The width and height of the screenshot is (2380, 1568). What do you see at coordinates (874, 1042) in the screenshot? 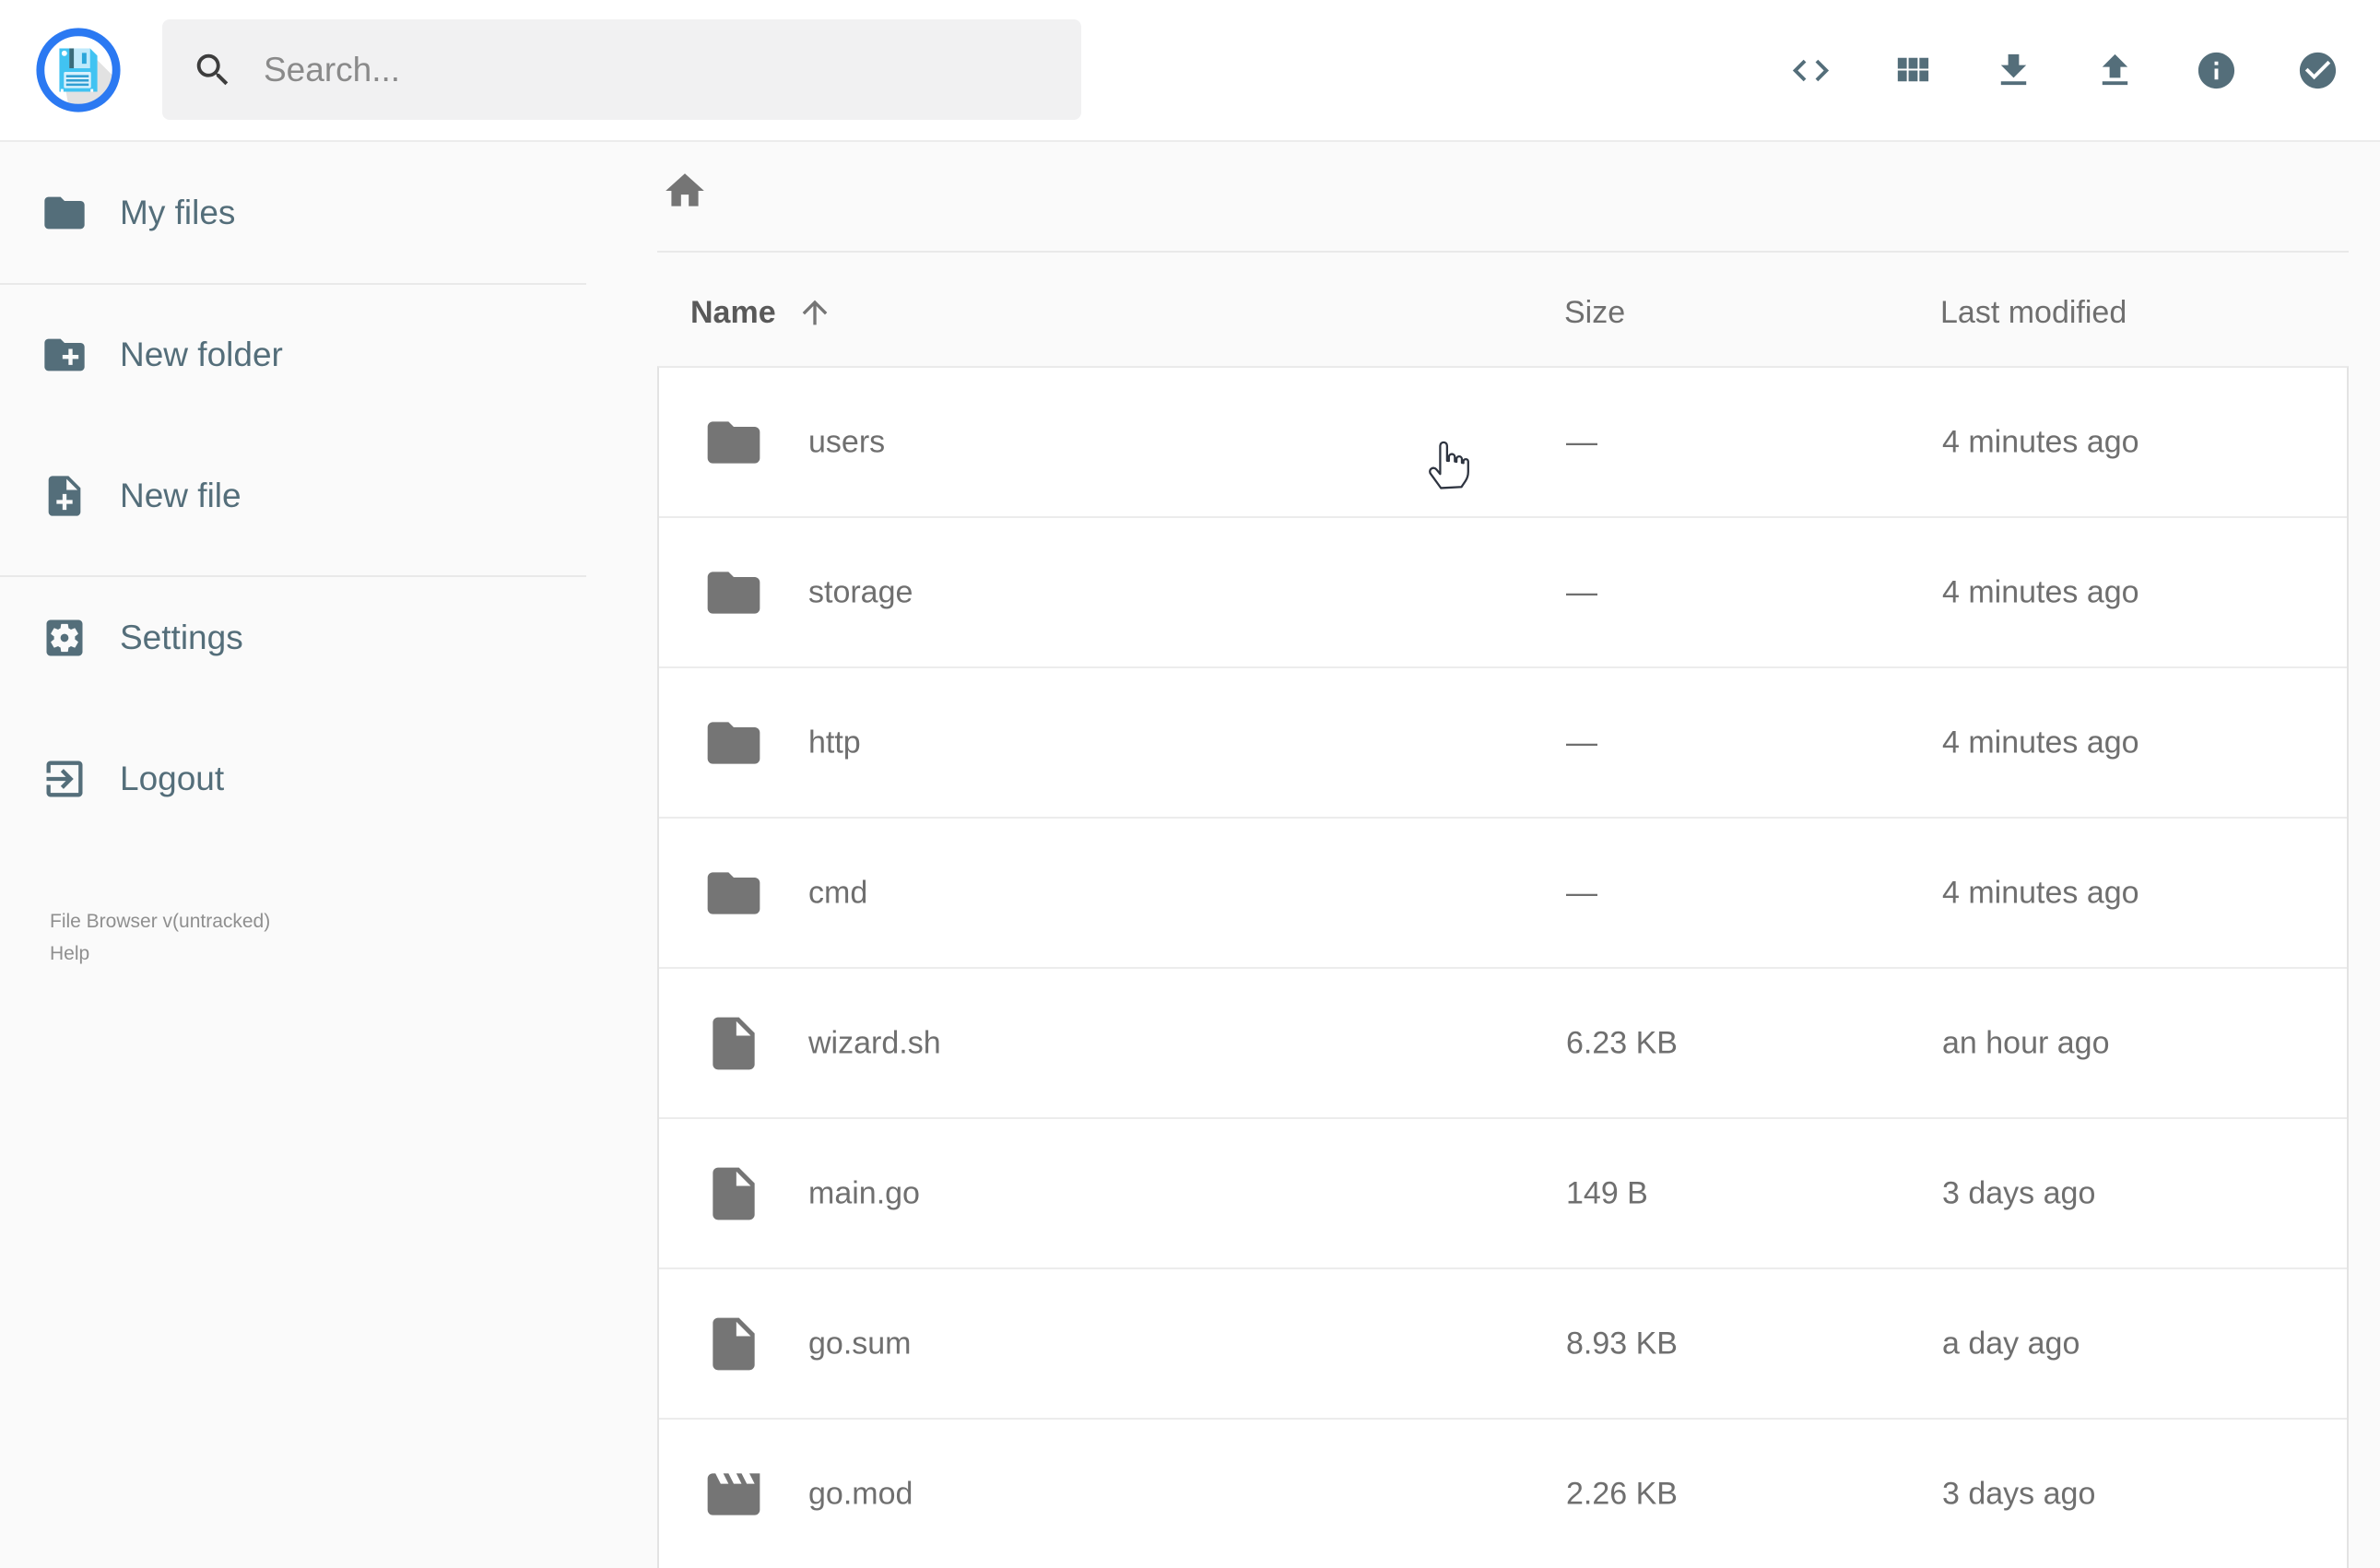
I see `file-name: wizard.sh` at bounding box center [874, 1042].